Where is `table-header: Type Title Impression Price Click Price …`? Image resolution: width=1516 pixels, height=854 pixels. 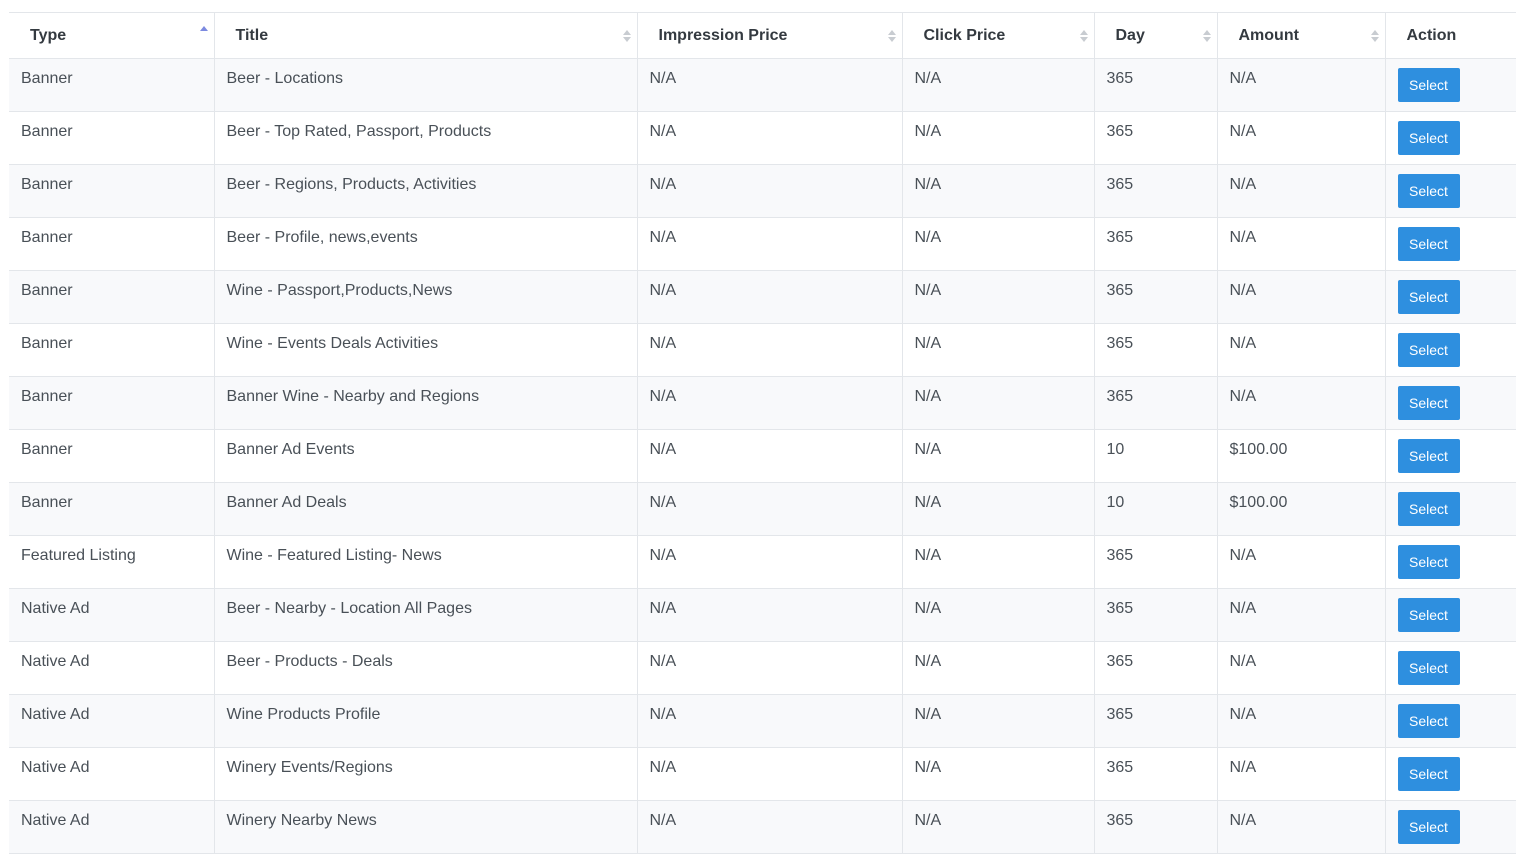
table-header: Type Title Impression Price Click Price … is located at coordinates (762, 35).